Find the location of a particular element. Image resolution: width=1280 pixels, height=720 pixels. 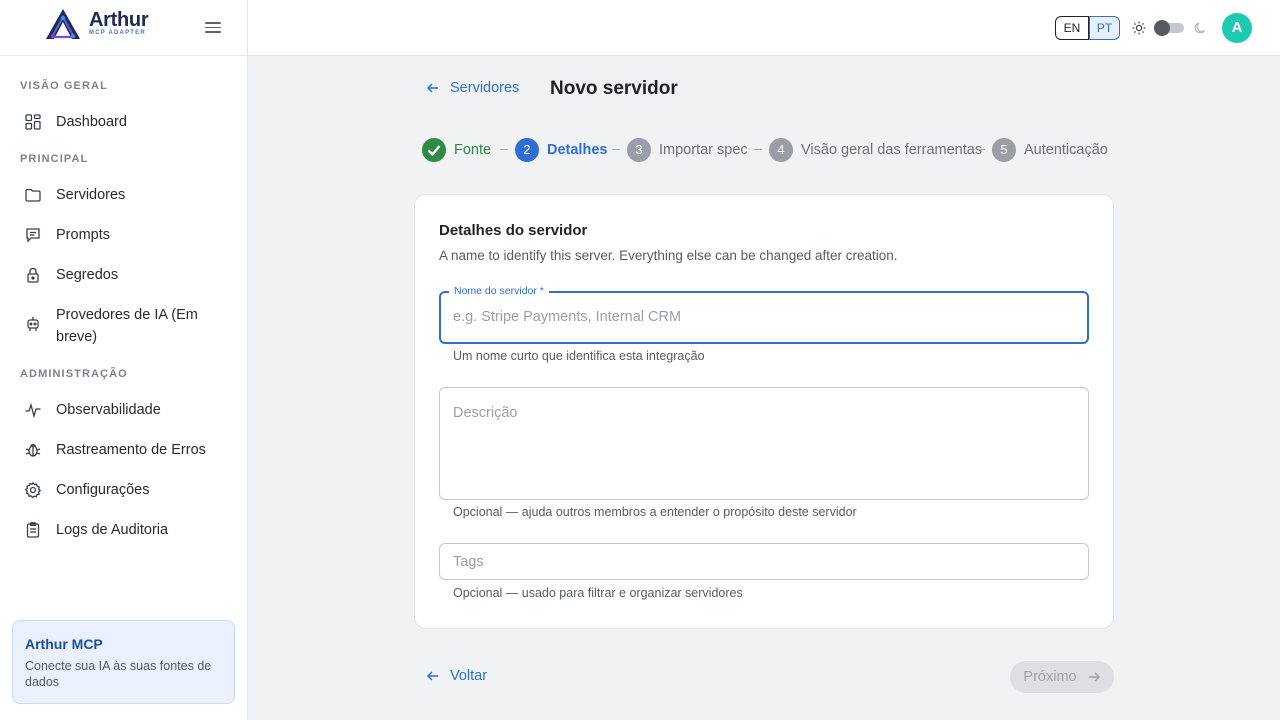

step-authentication: 5 Autenticação is located at coordinates (1050, 150).